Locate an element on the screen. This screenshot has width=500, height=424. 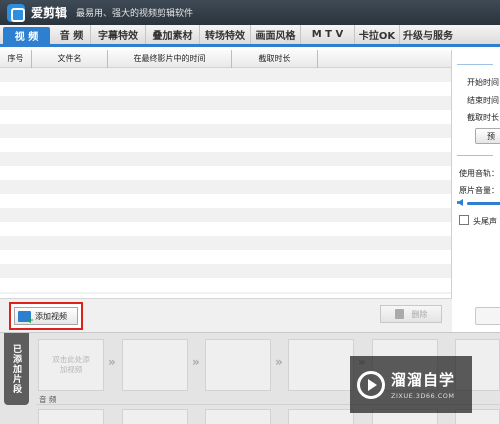
volume-track is located at coordinates (483, 203).